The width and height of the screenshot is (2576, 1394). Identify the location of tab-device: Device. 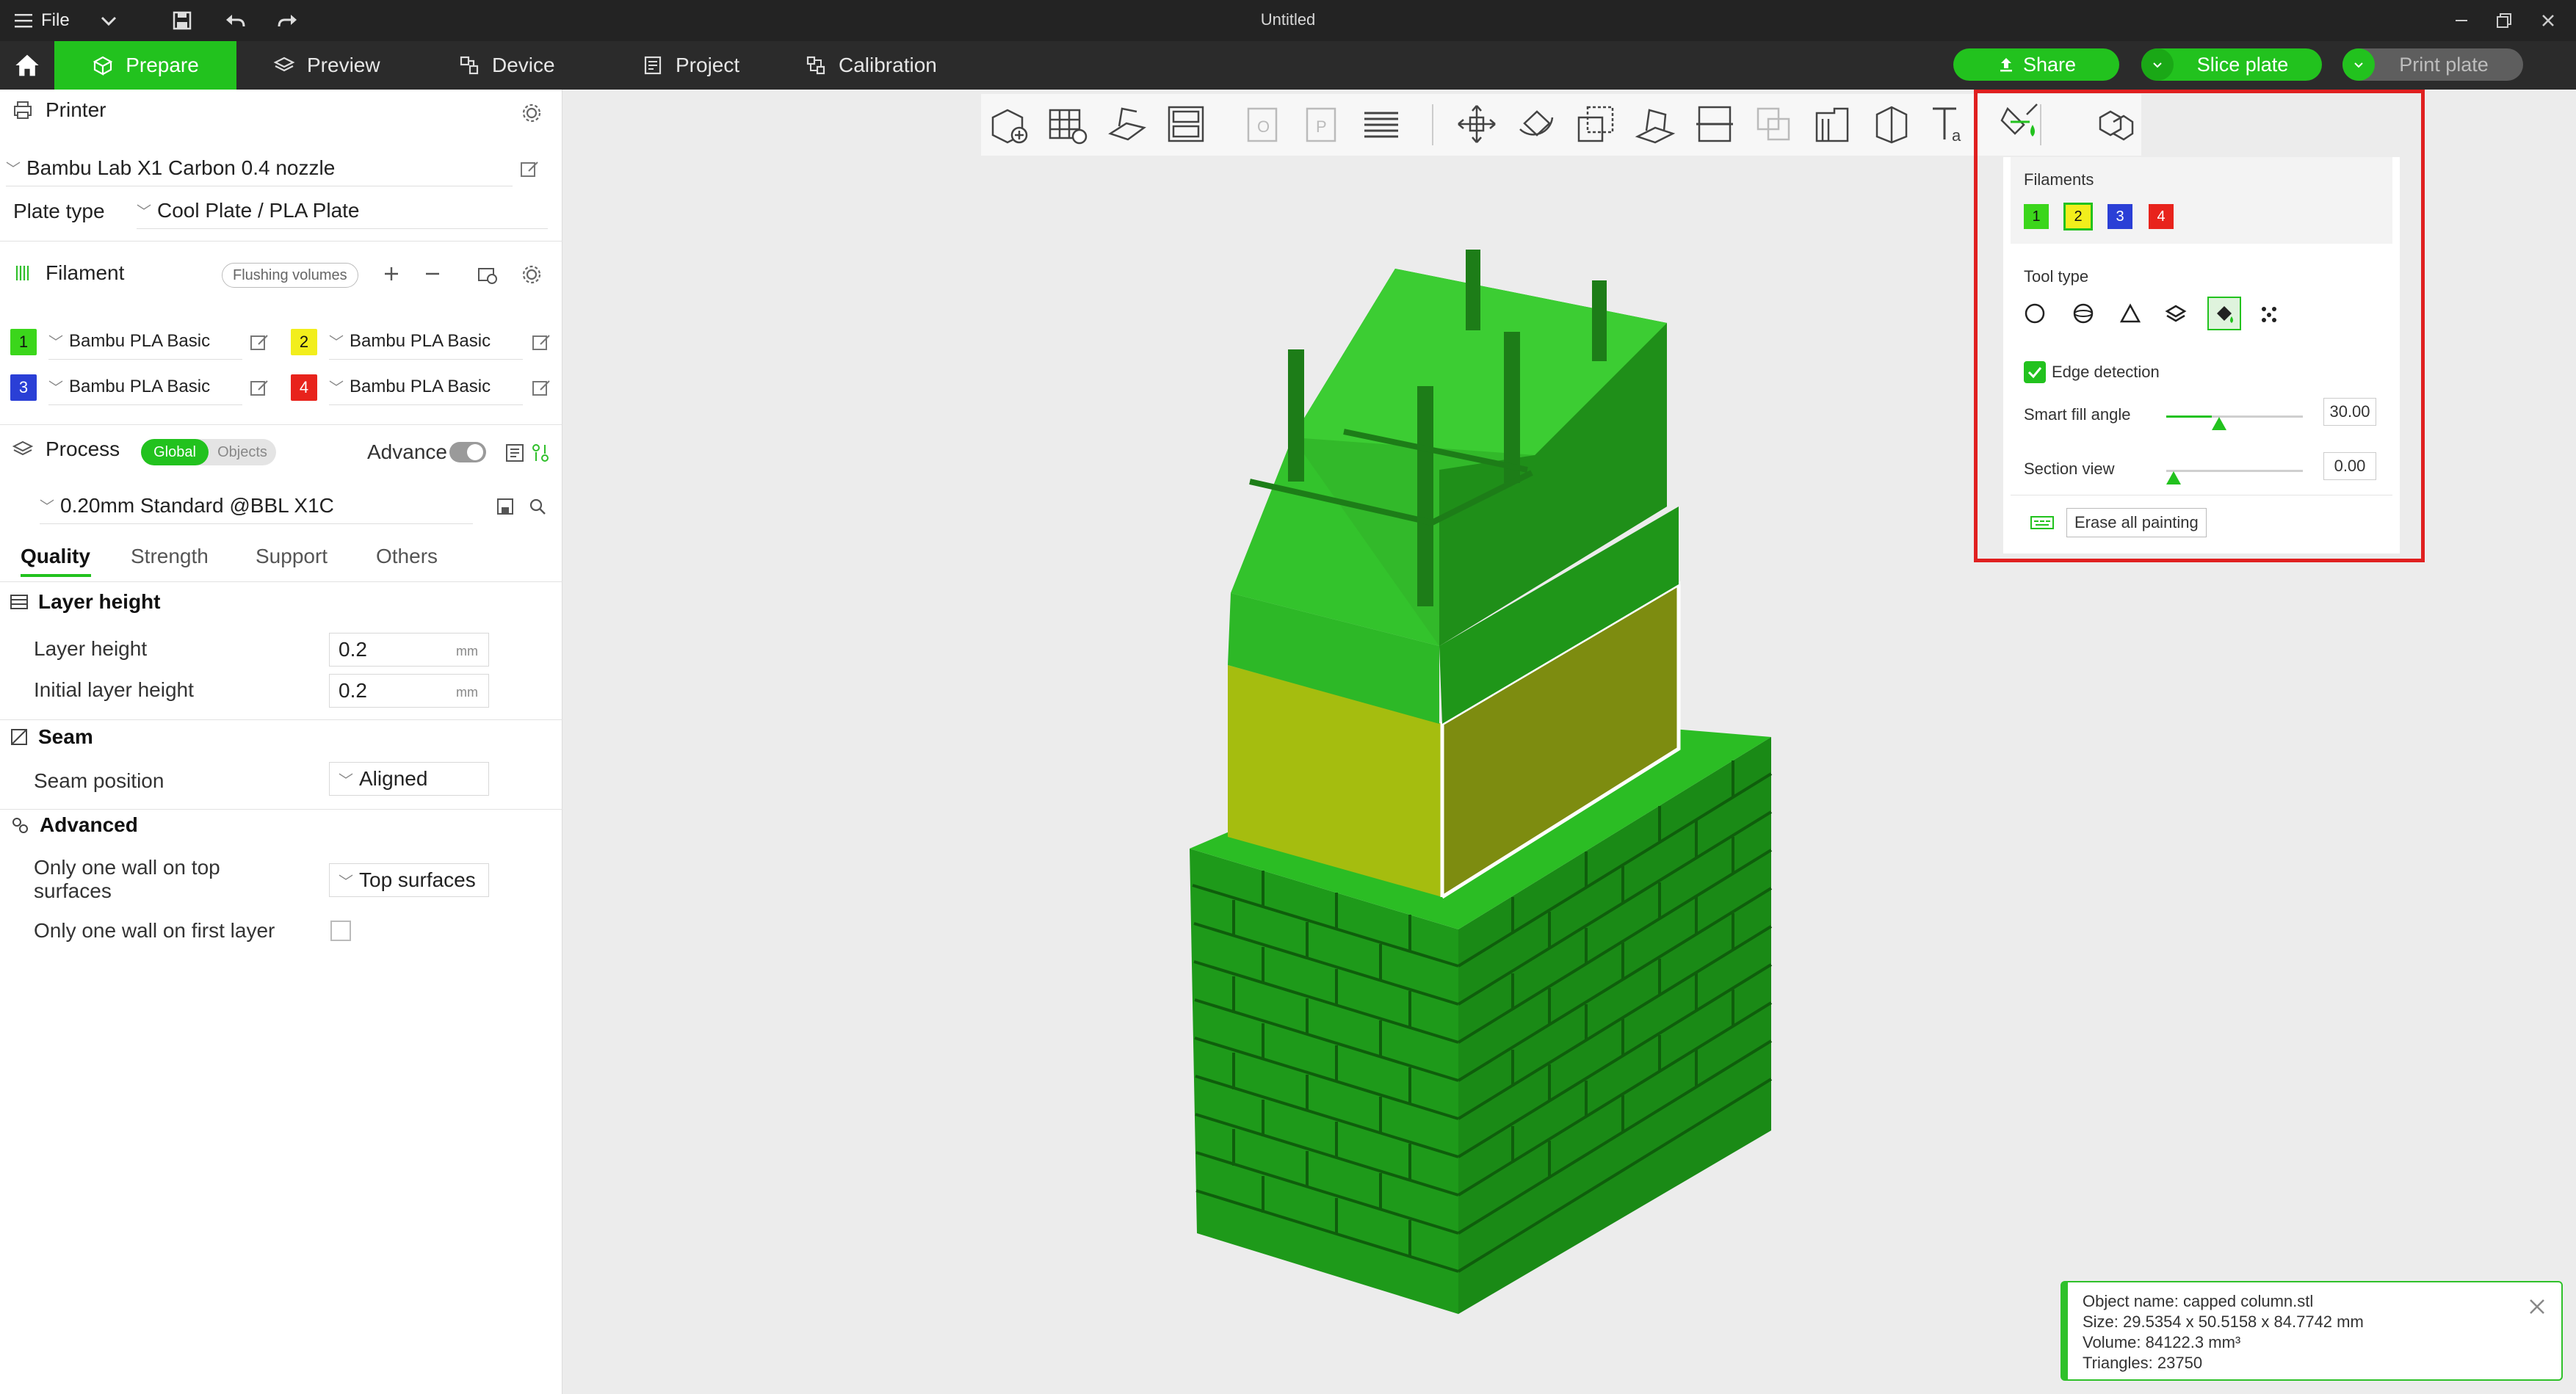
(506, 66).